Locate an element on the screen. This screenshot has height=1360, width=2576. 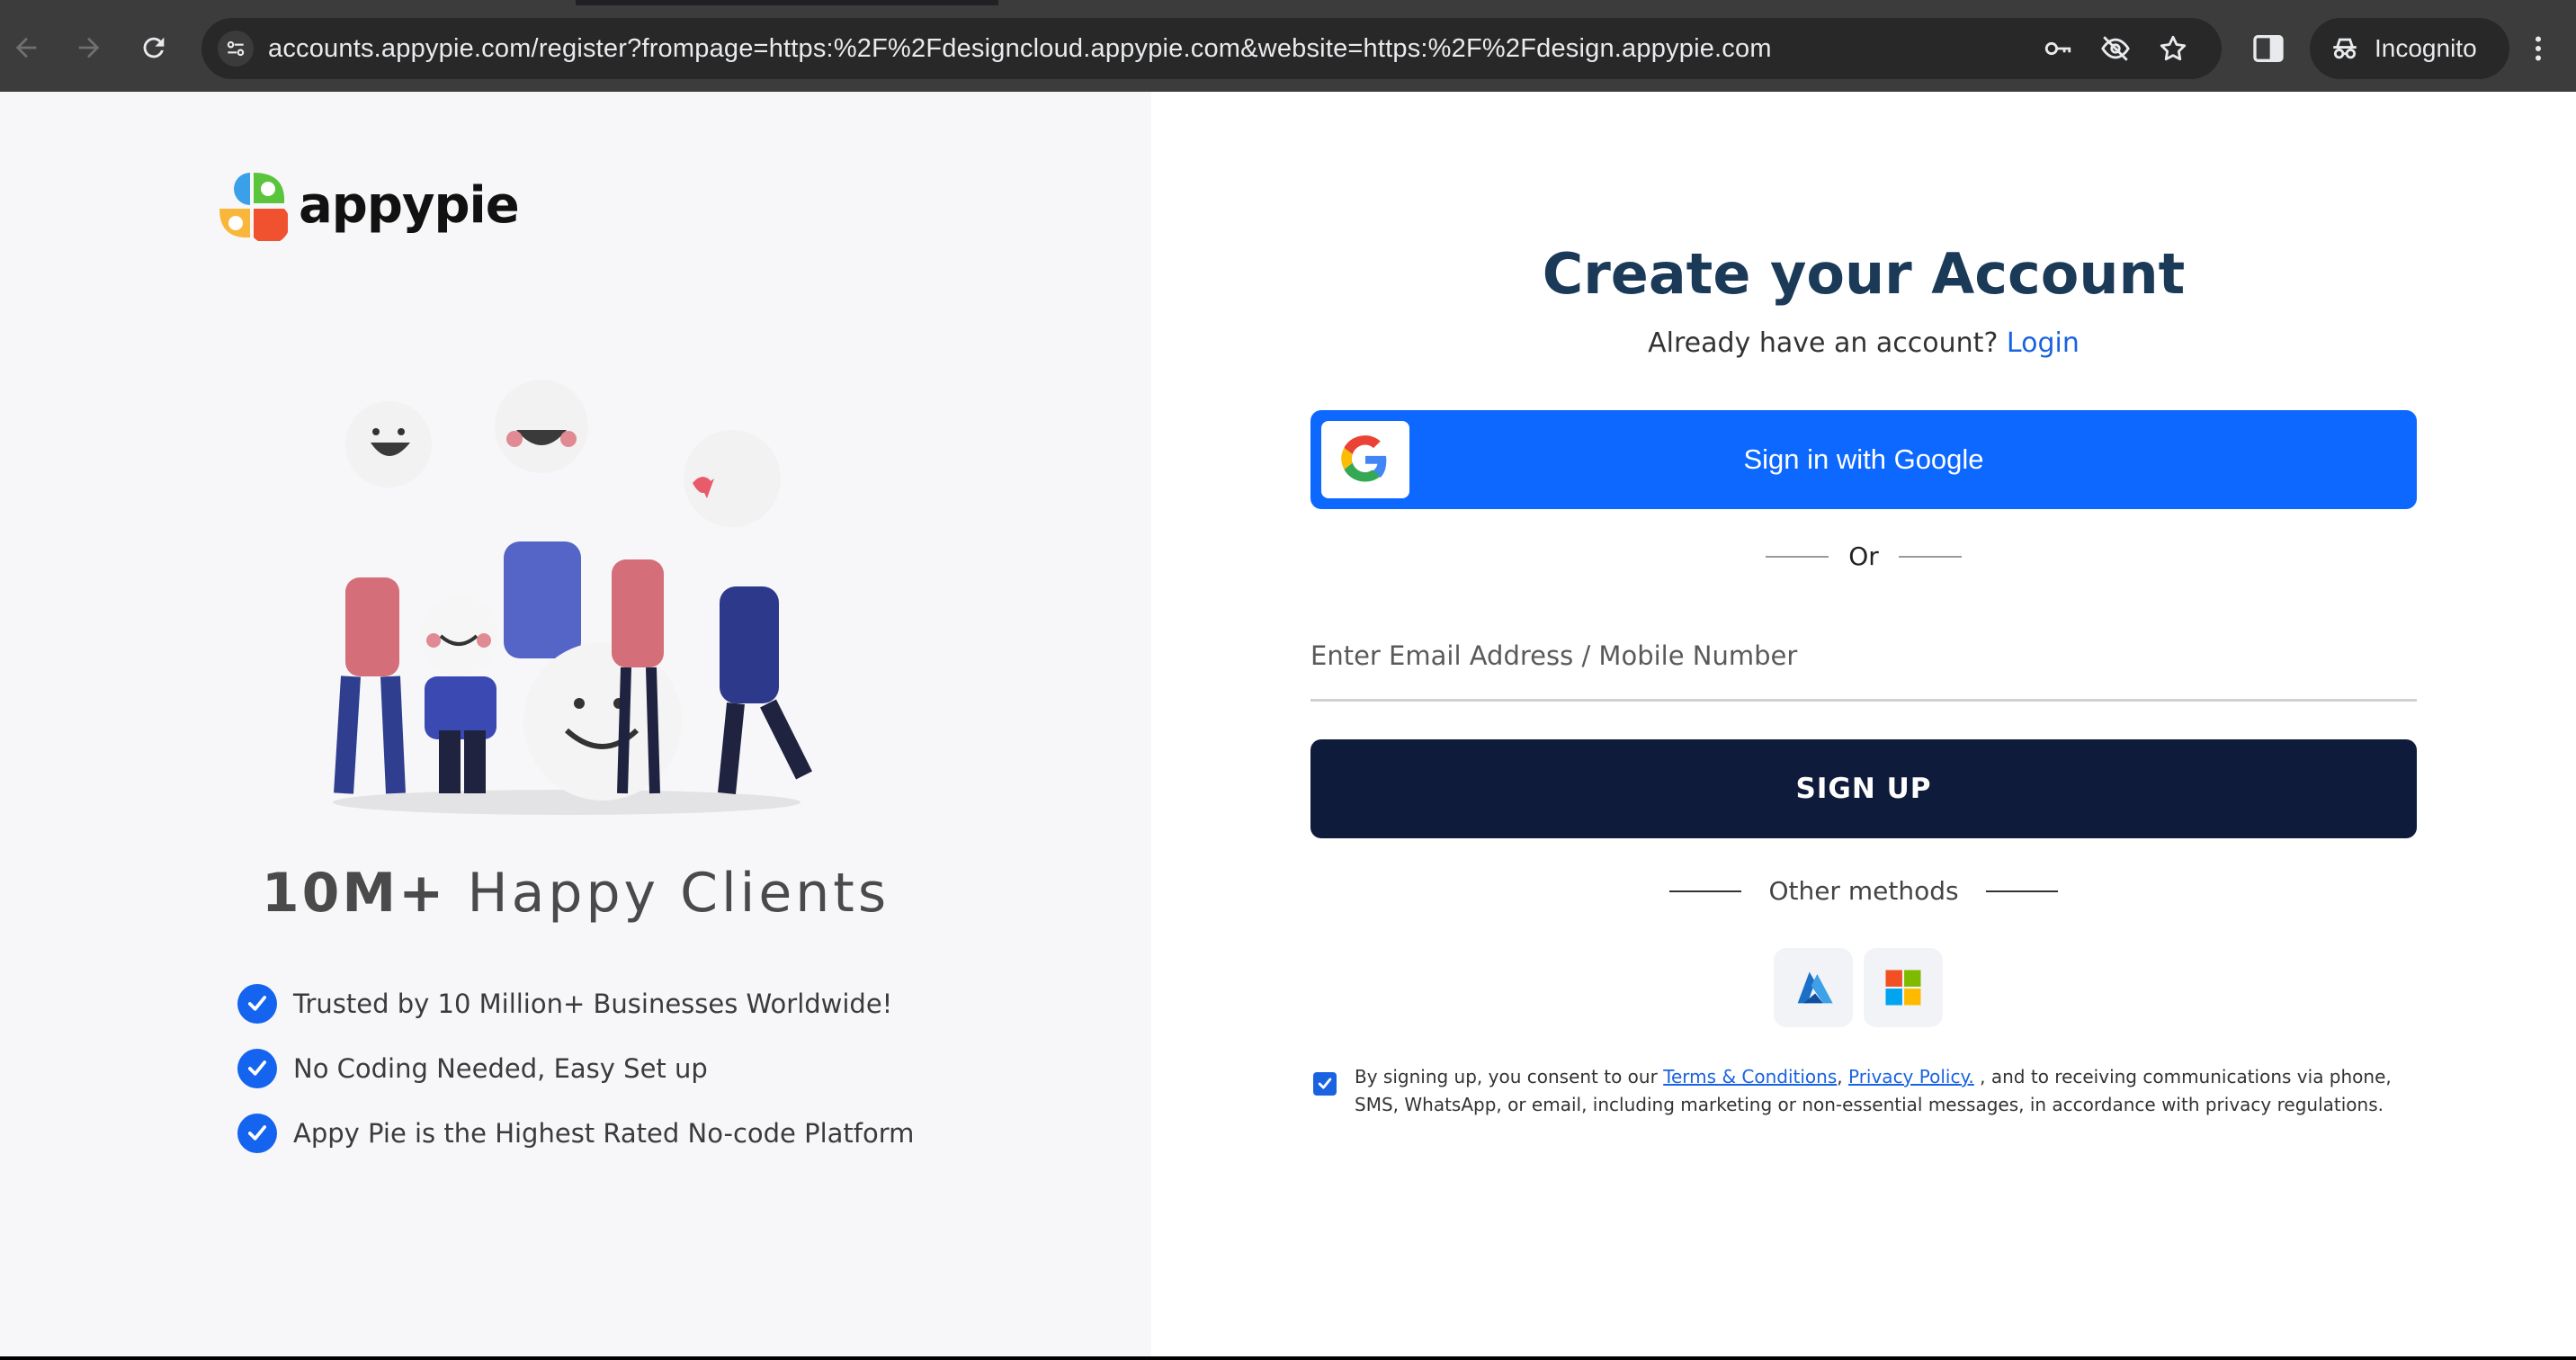
page-title: Create your Account is located at coordinates (1864, 274).